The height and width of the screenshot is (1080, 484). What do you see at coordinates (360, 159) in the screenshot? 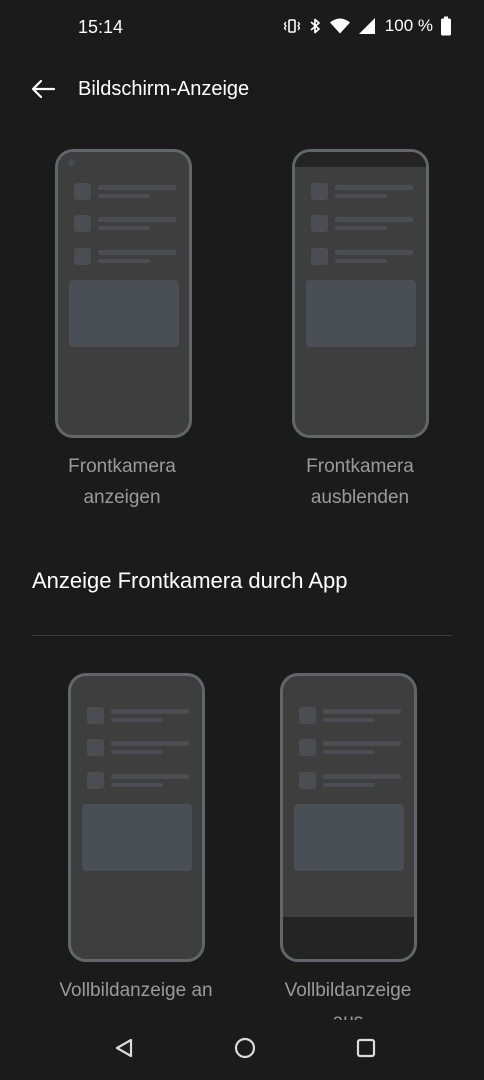
I see `hidden-camera-band` at bounding box center [360, 159].